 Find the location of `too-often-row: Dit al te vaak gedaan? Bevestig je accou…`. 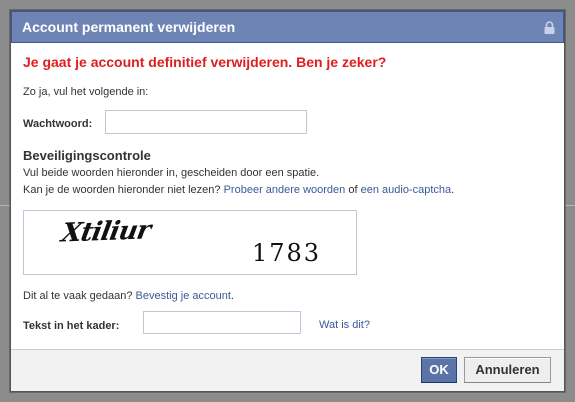

too-often-row: Dit al te vaak gedaan? Bevestig je accou… is located at coordinates (128, 296).